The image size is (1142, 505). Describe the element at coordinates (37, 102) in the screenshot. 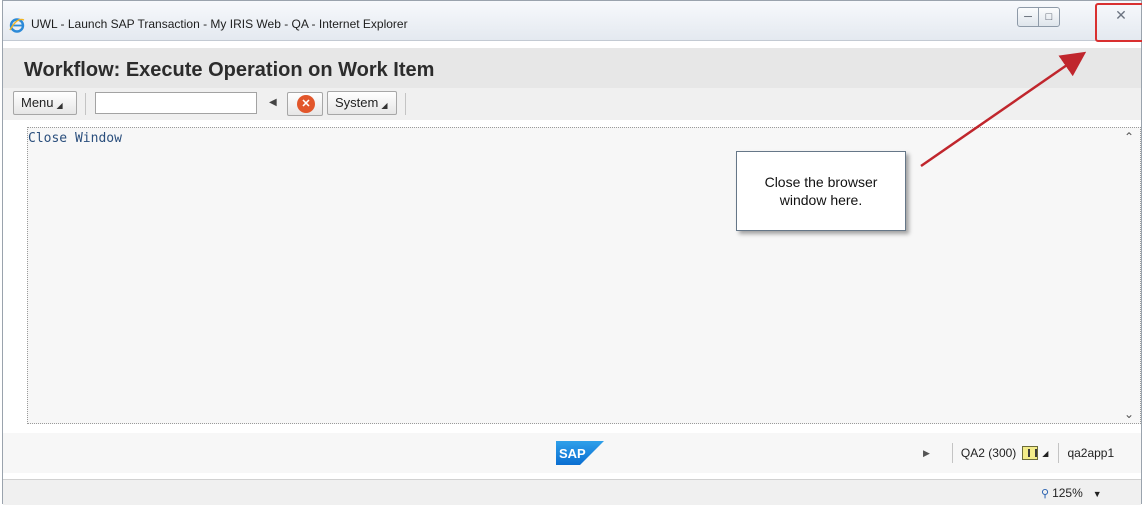

I see `menu-button-label: Menu` at that location.